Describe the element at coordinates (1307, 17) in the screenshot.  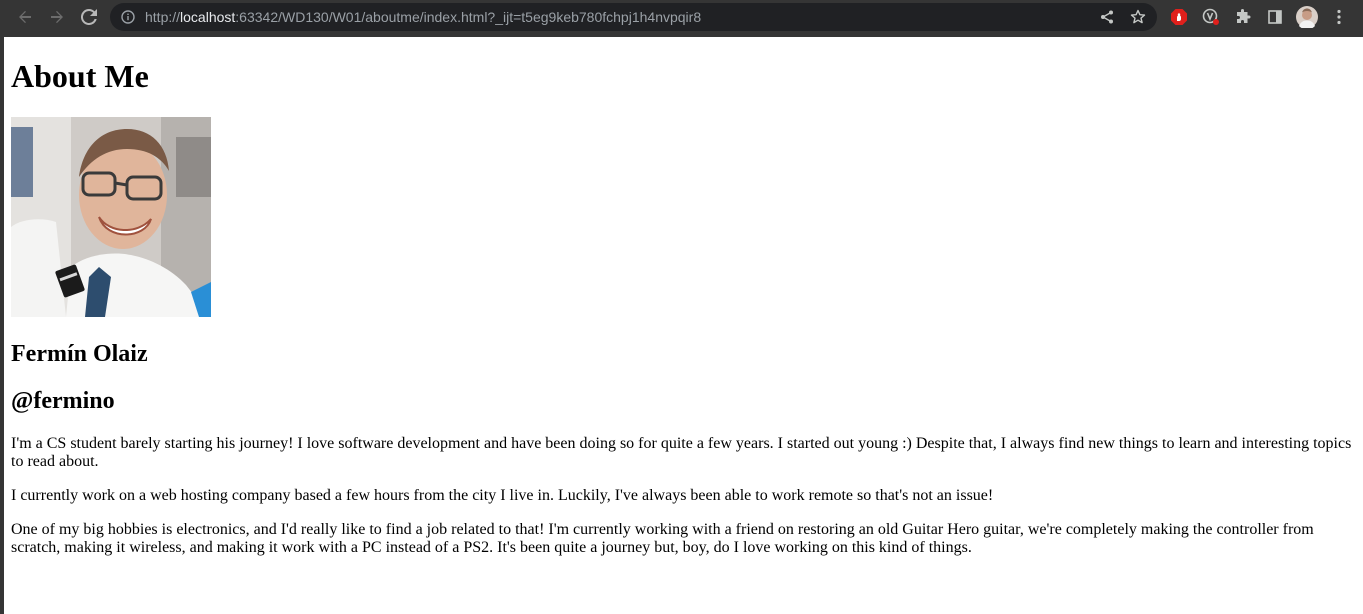
I see `profile-avatar` at that location.